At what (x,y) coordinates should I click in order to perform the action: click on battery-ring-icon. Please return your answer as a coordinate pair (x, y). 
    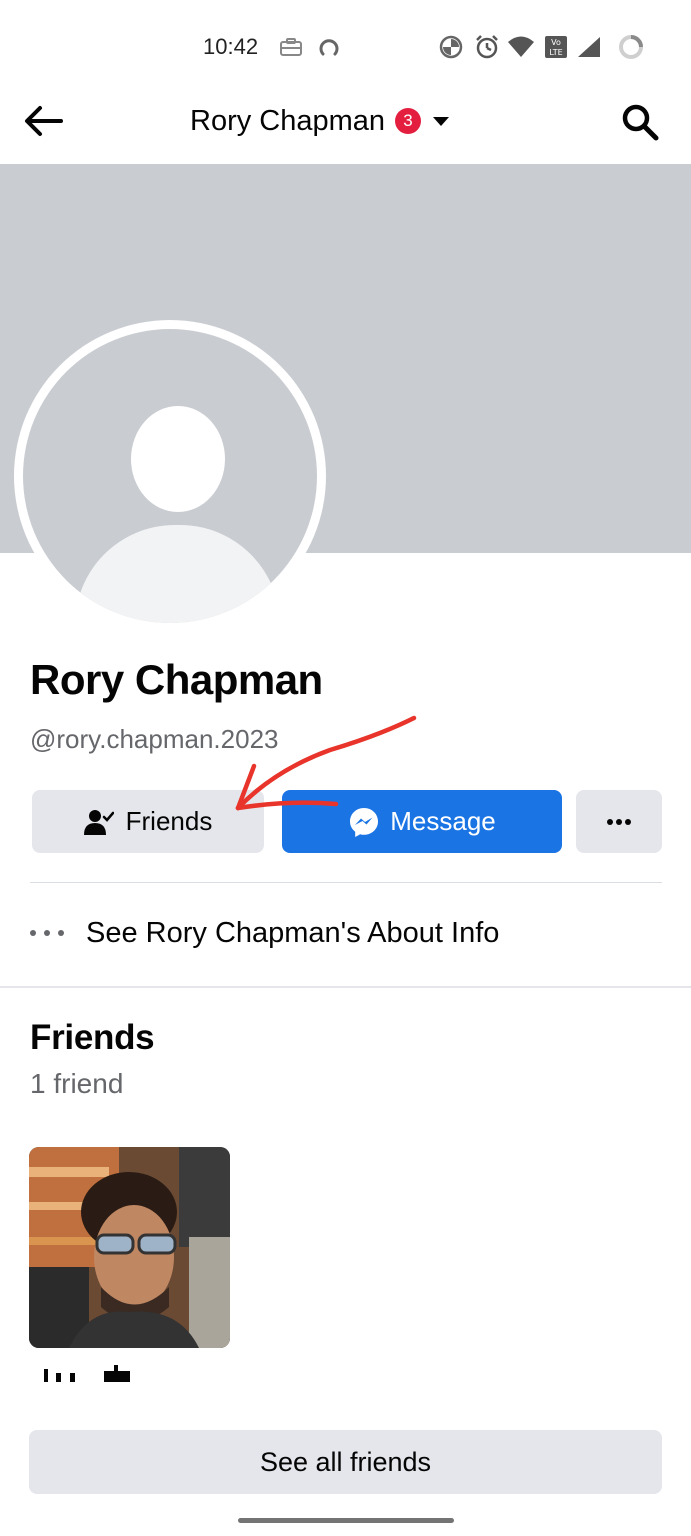
    Looking at the image, I should click on (631, 47).